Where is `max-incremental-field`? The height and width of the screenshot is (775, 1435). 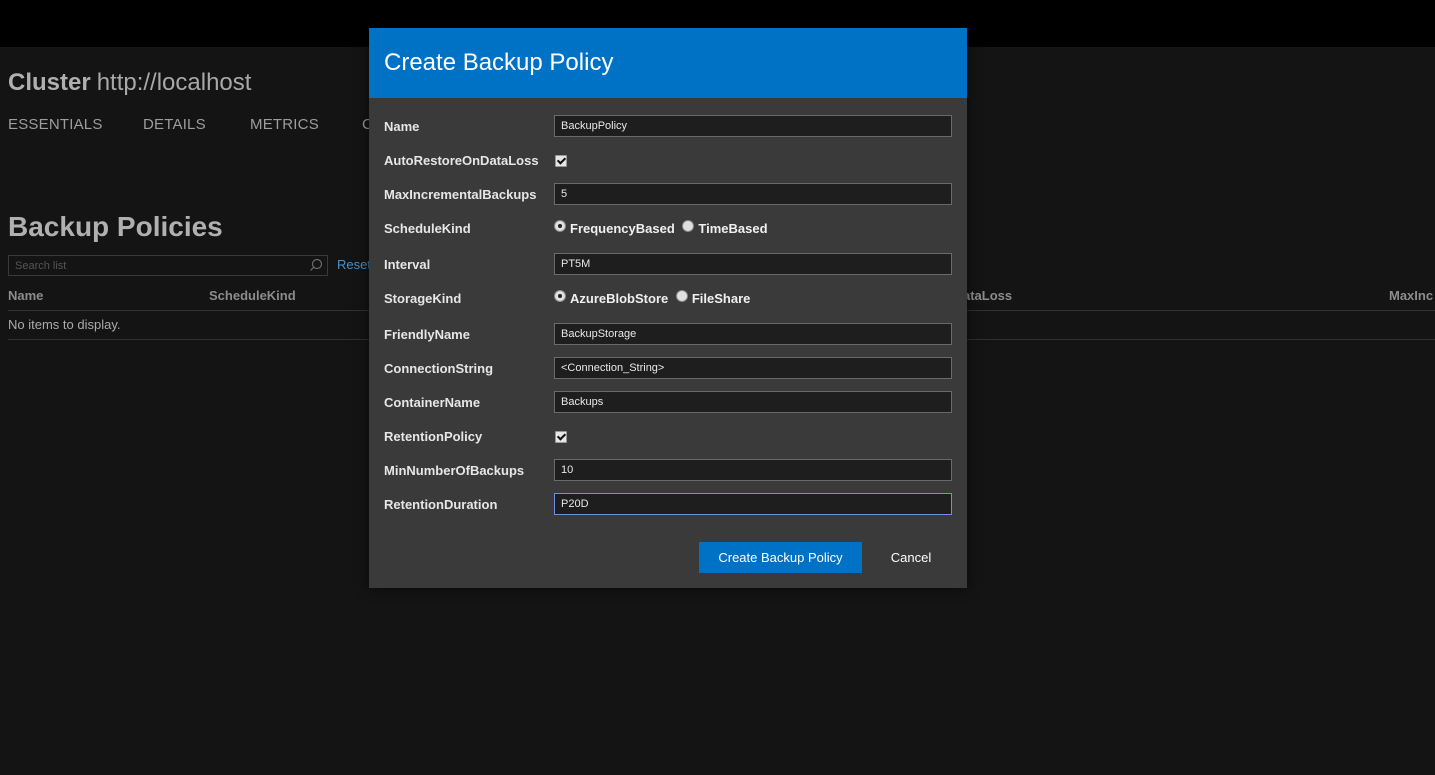 max-incremental-field is located at coordinates (753, 194).